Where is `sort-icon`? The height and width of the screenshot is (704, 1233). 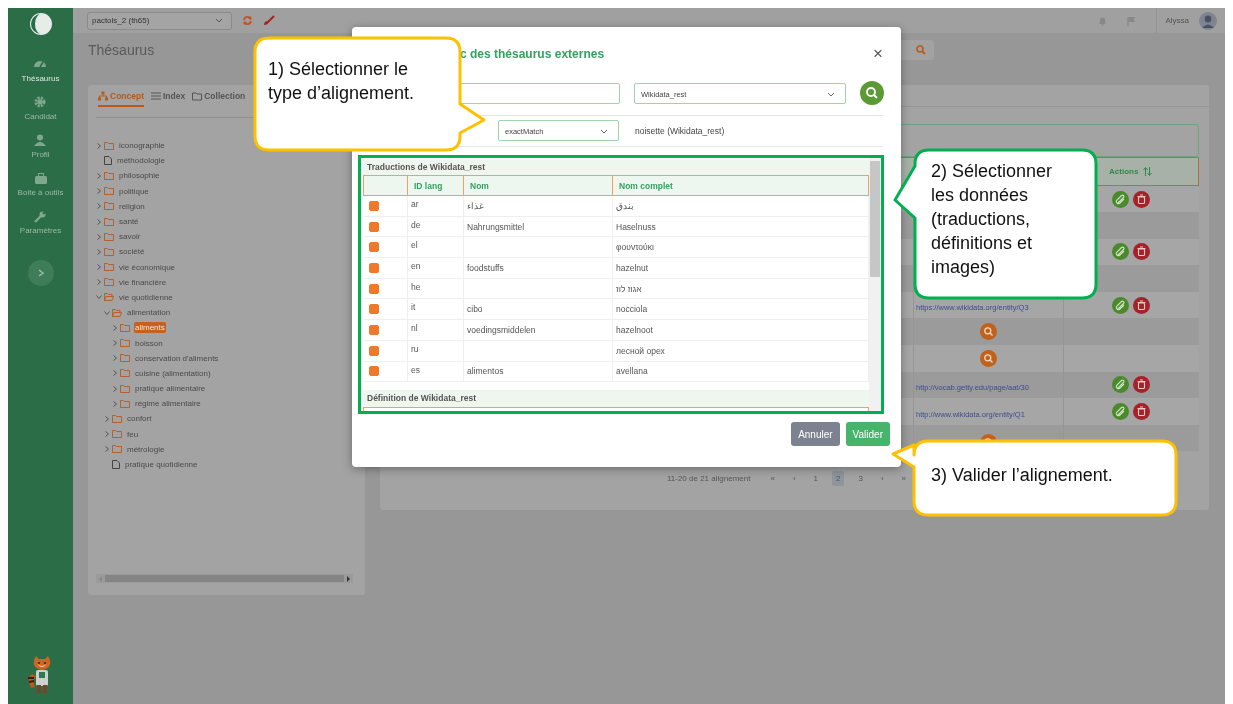 sort-icon is located at coordinates (1148, 172).